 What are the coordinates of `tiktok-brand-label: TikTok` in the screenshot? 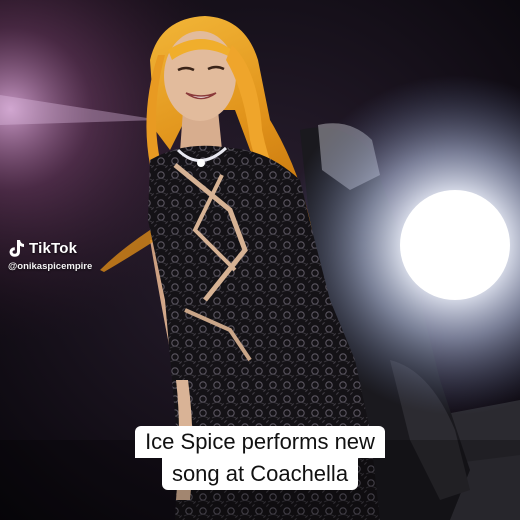 It's located at (53, 248).